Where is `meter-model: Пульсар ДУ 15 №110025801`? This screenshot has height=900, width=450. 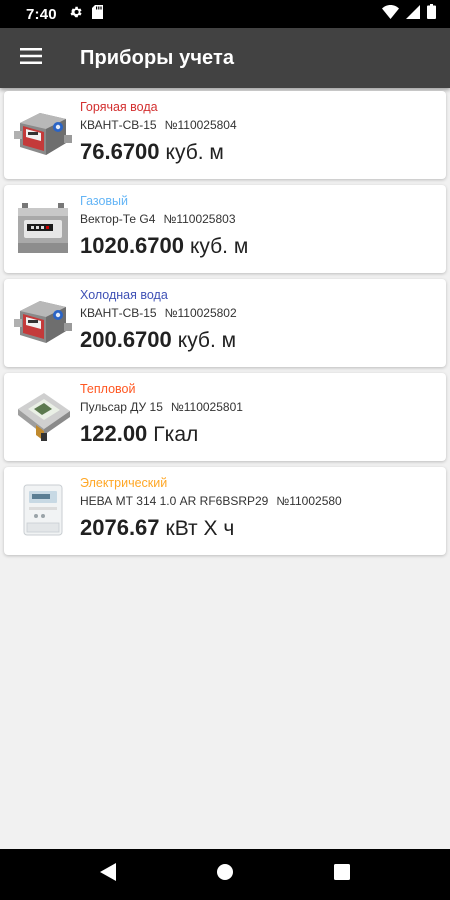
meter-model: Пульсар ДУ 15 №110025801 is located at coordinates (161, 407).